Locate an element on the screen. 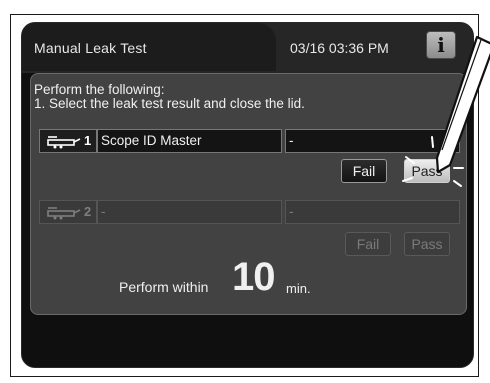 The height and width of the screenshot is (383, 490). scope-slot-1: 1 is located at coordinates (68, 141).